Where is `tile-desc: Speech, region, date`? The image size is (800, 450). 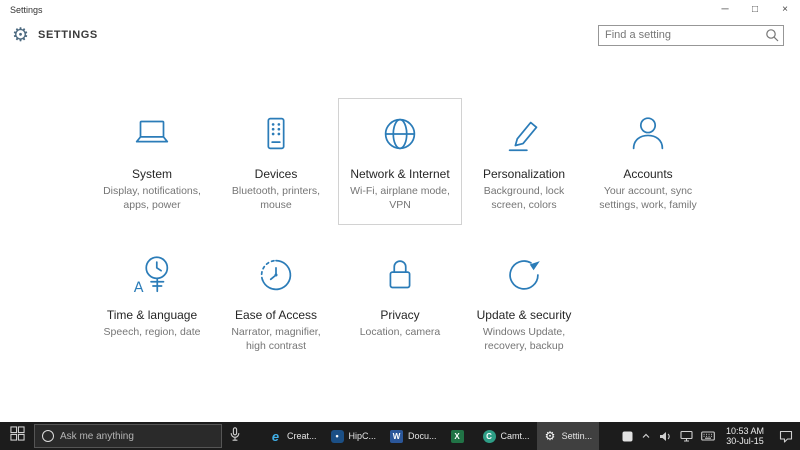 tile-desc: Speech, region, date is located at coordinates (152, 332).